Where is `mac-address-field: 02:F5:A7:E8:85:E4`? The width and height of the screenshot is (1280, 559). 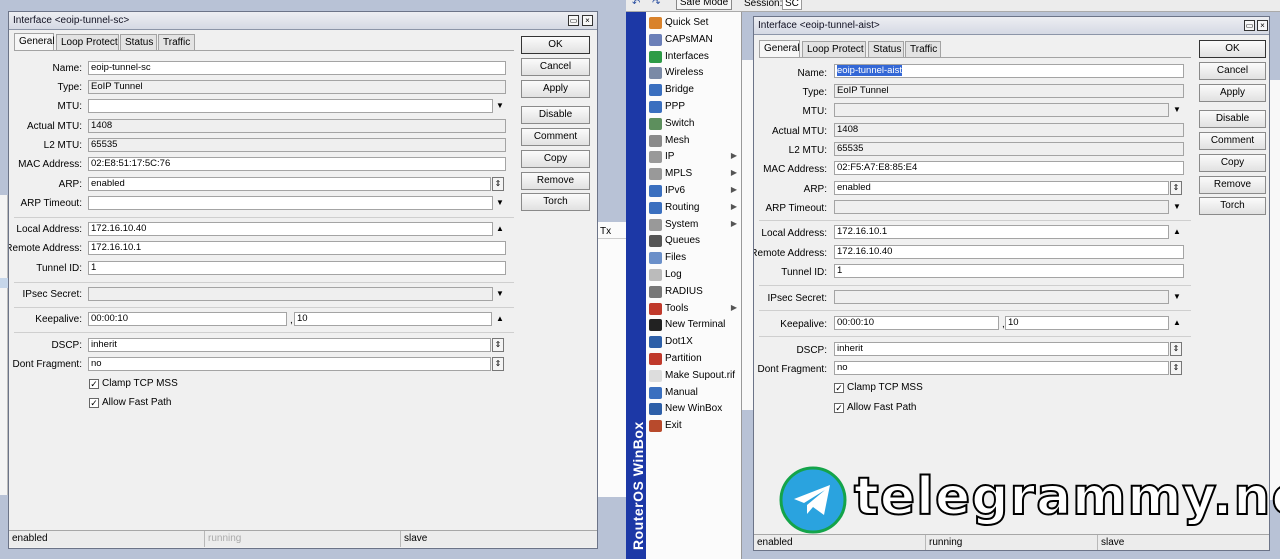
mac-address-field: 02:F5:A7:E8:85:E4 is located at coordinates (1009, 168).